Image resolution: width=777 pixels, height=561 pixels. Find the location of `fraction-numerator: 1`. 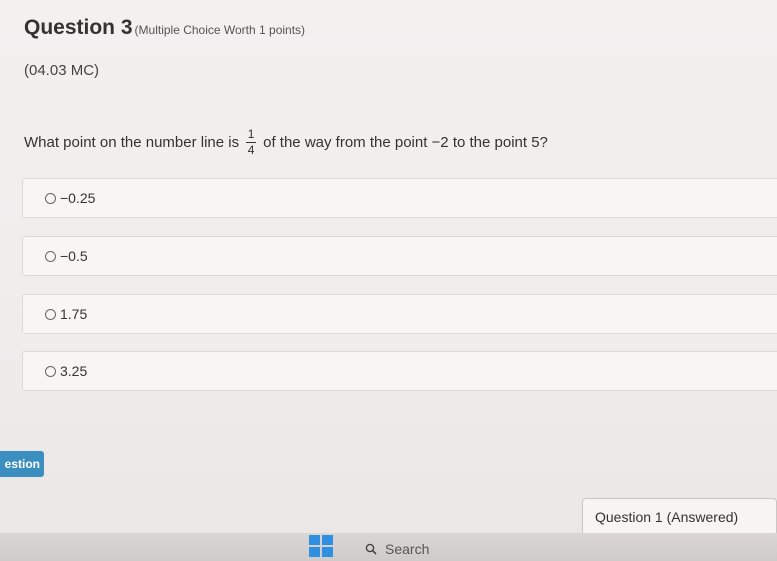

fraction-numerator: 1 is located at coordinates (251, 134).